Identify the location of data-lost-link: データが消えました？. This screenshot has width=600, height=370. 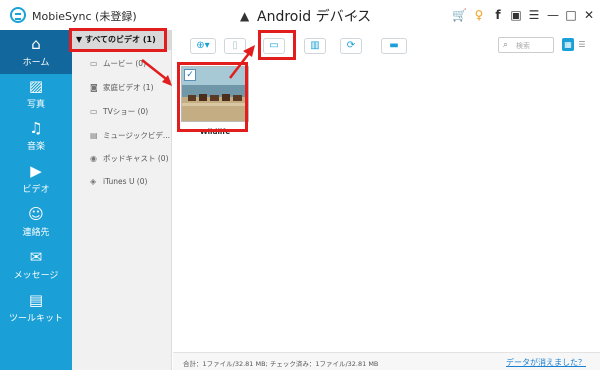
(546, 362).